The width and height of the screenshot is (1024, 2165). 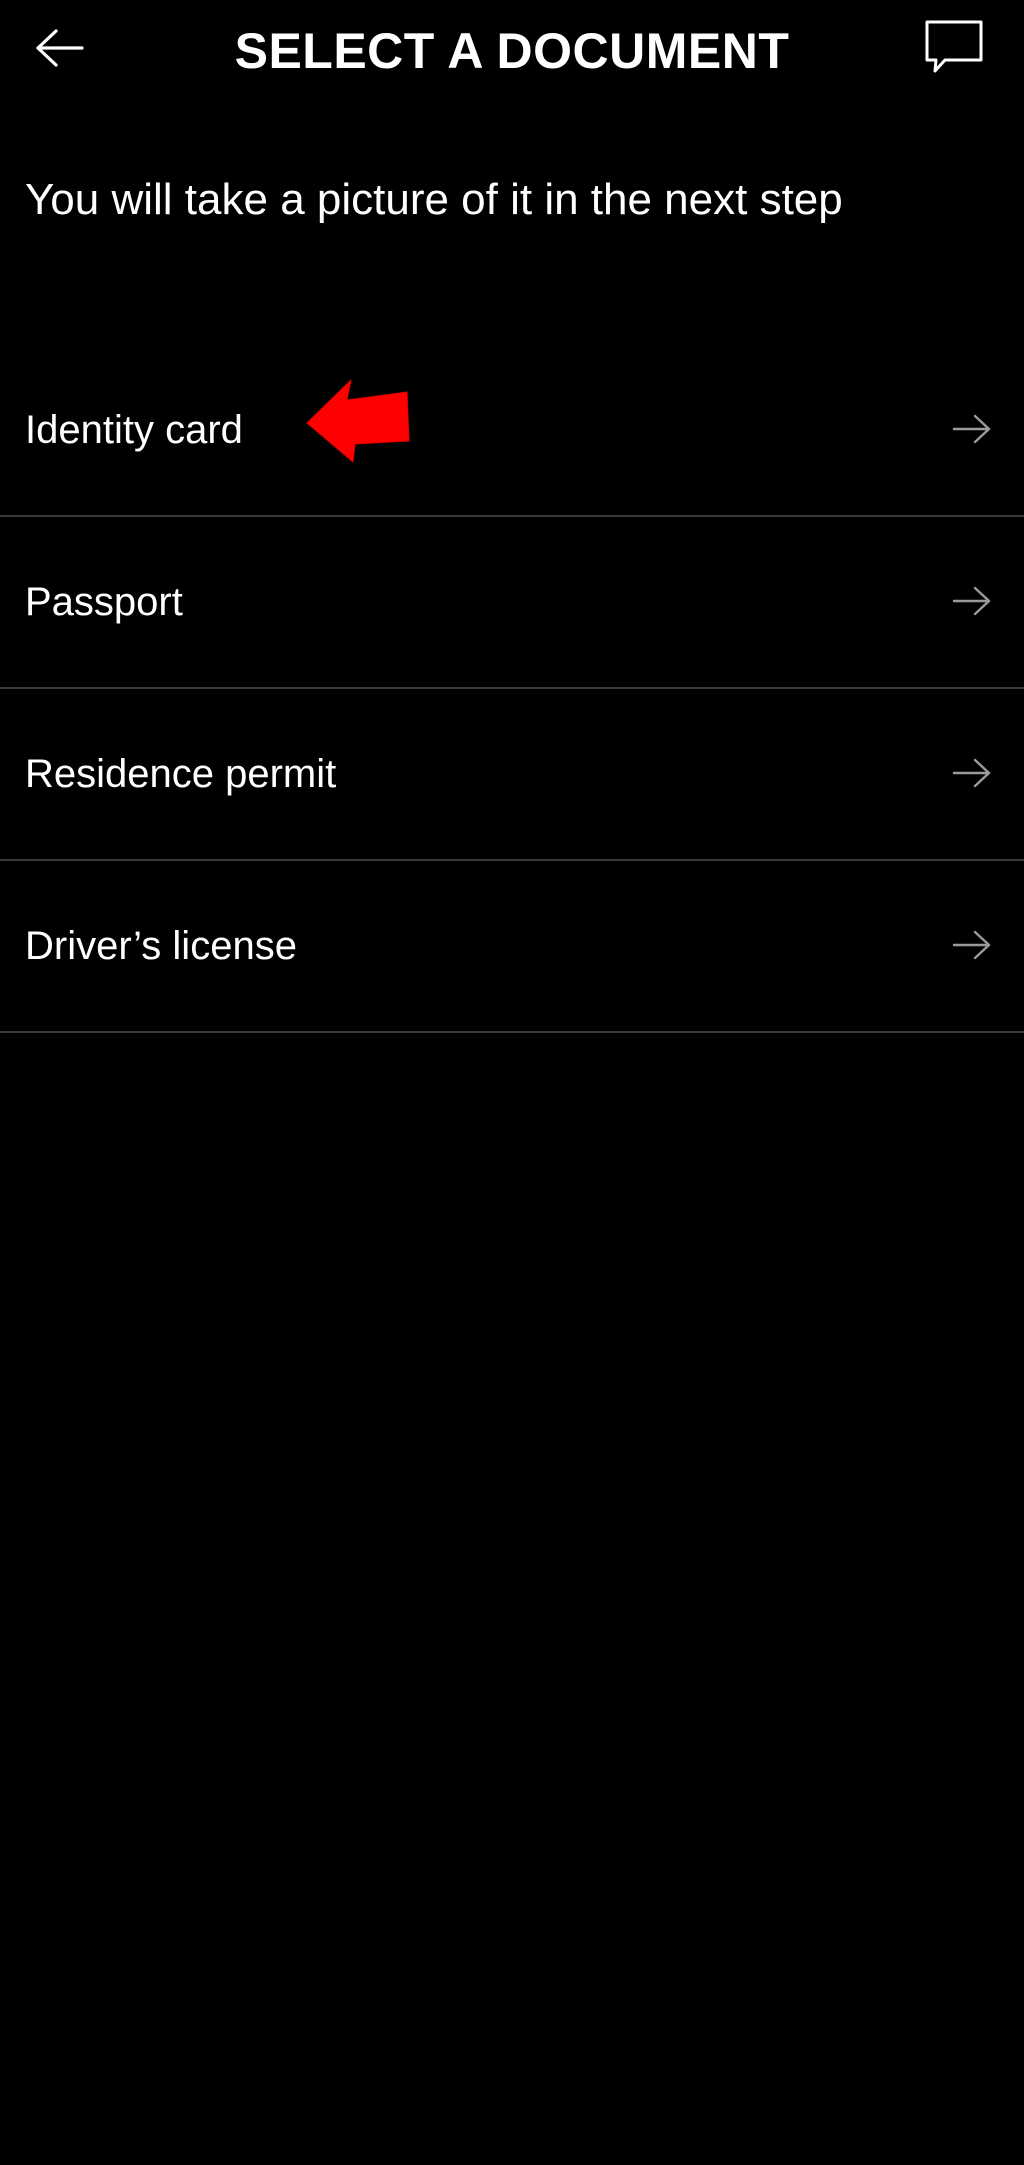 What do you see at coordinates (512, 947) in the screenshot?
I see `document-option-drivers-license: Driver’s license` at bounding box center [512, 947].